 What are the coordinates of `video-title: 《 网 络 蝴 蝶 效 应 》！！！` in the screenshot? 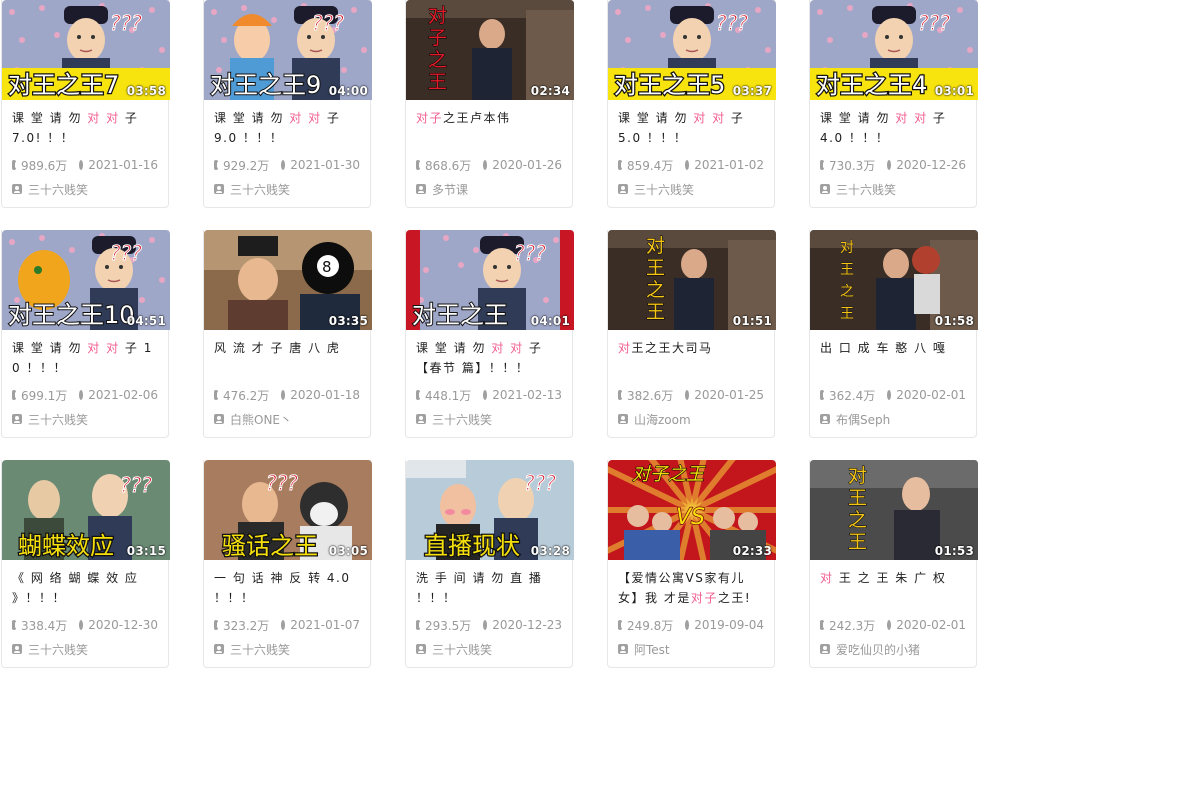 It's located at (85, 588).